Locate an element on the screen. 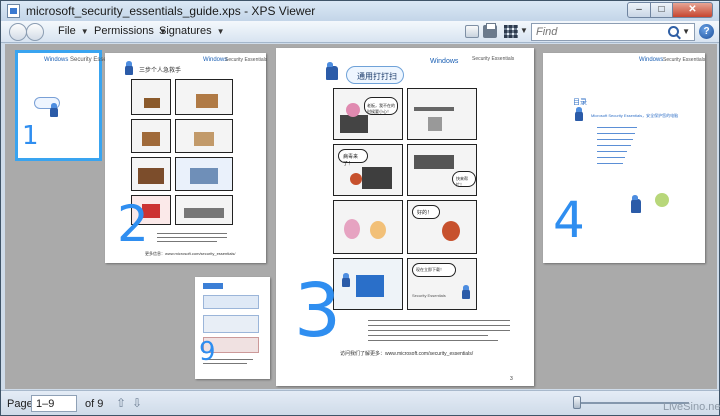  speech-bubble-text: 病毒来了！ is located at coordinates (351, 160).